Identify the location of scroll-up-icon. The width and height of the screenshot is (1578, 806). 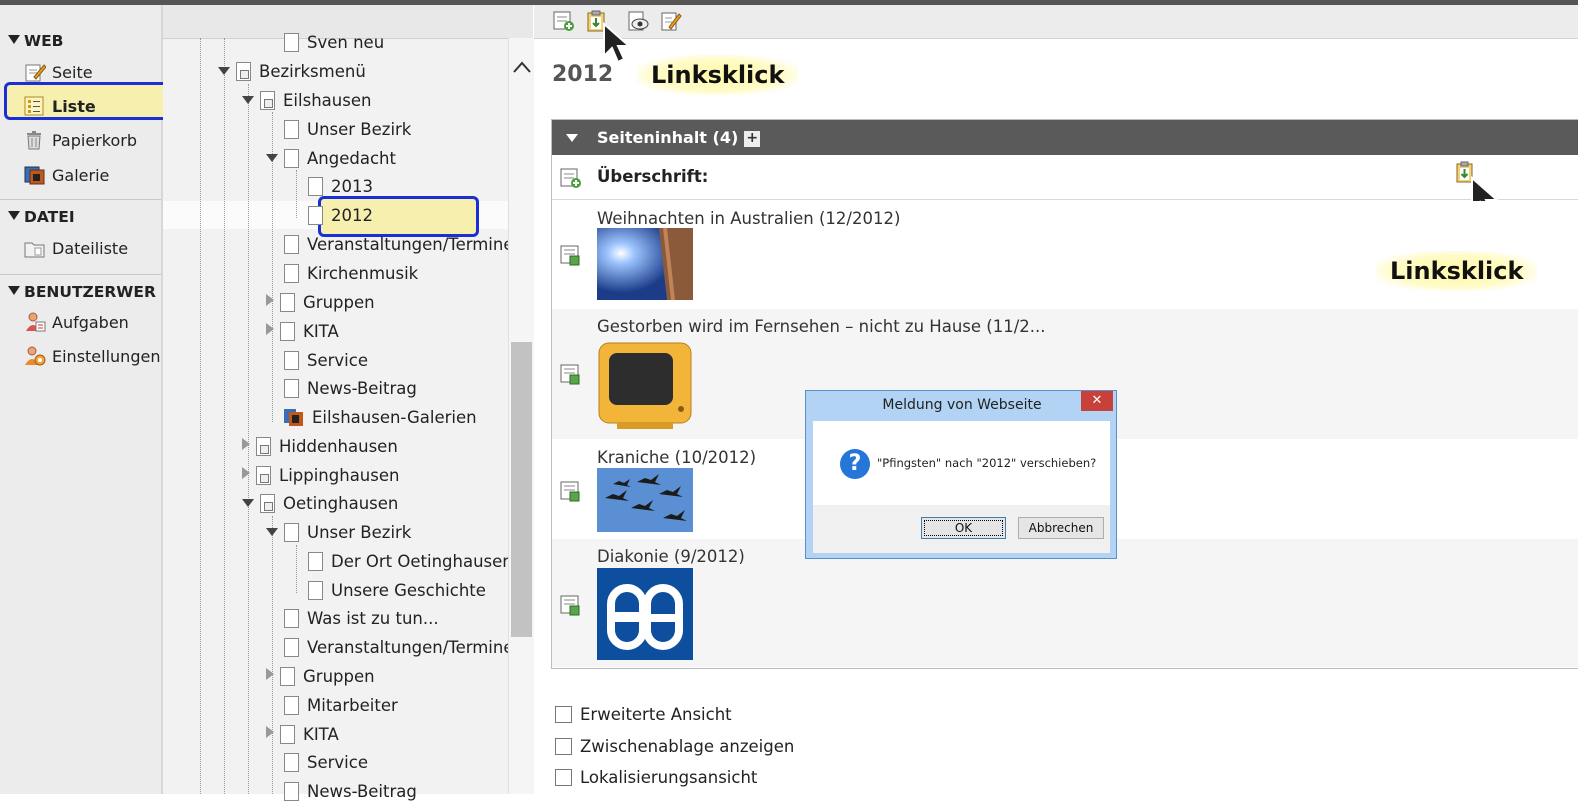
(522, 67).